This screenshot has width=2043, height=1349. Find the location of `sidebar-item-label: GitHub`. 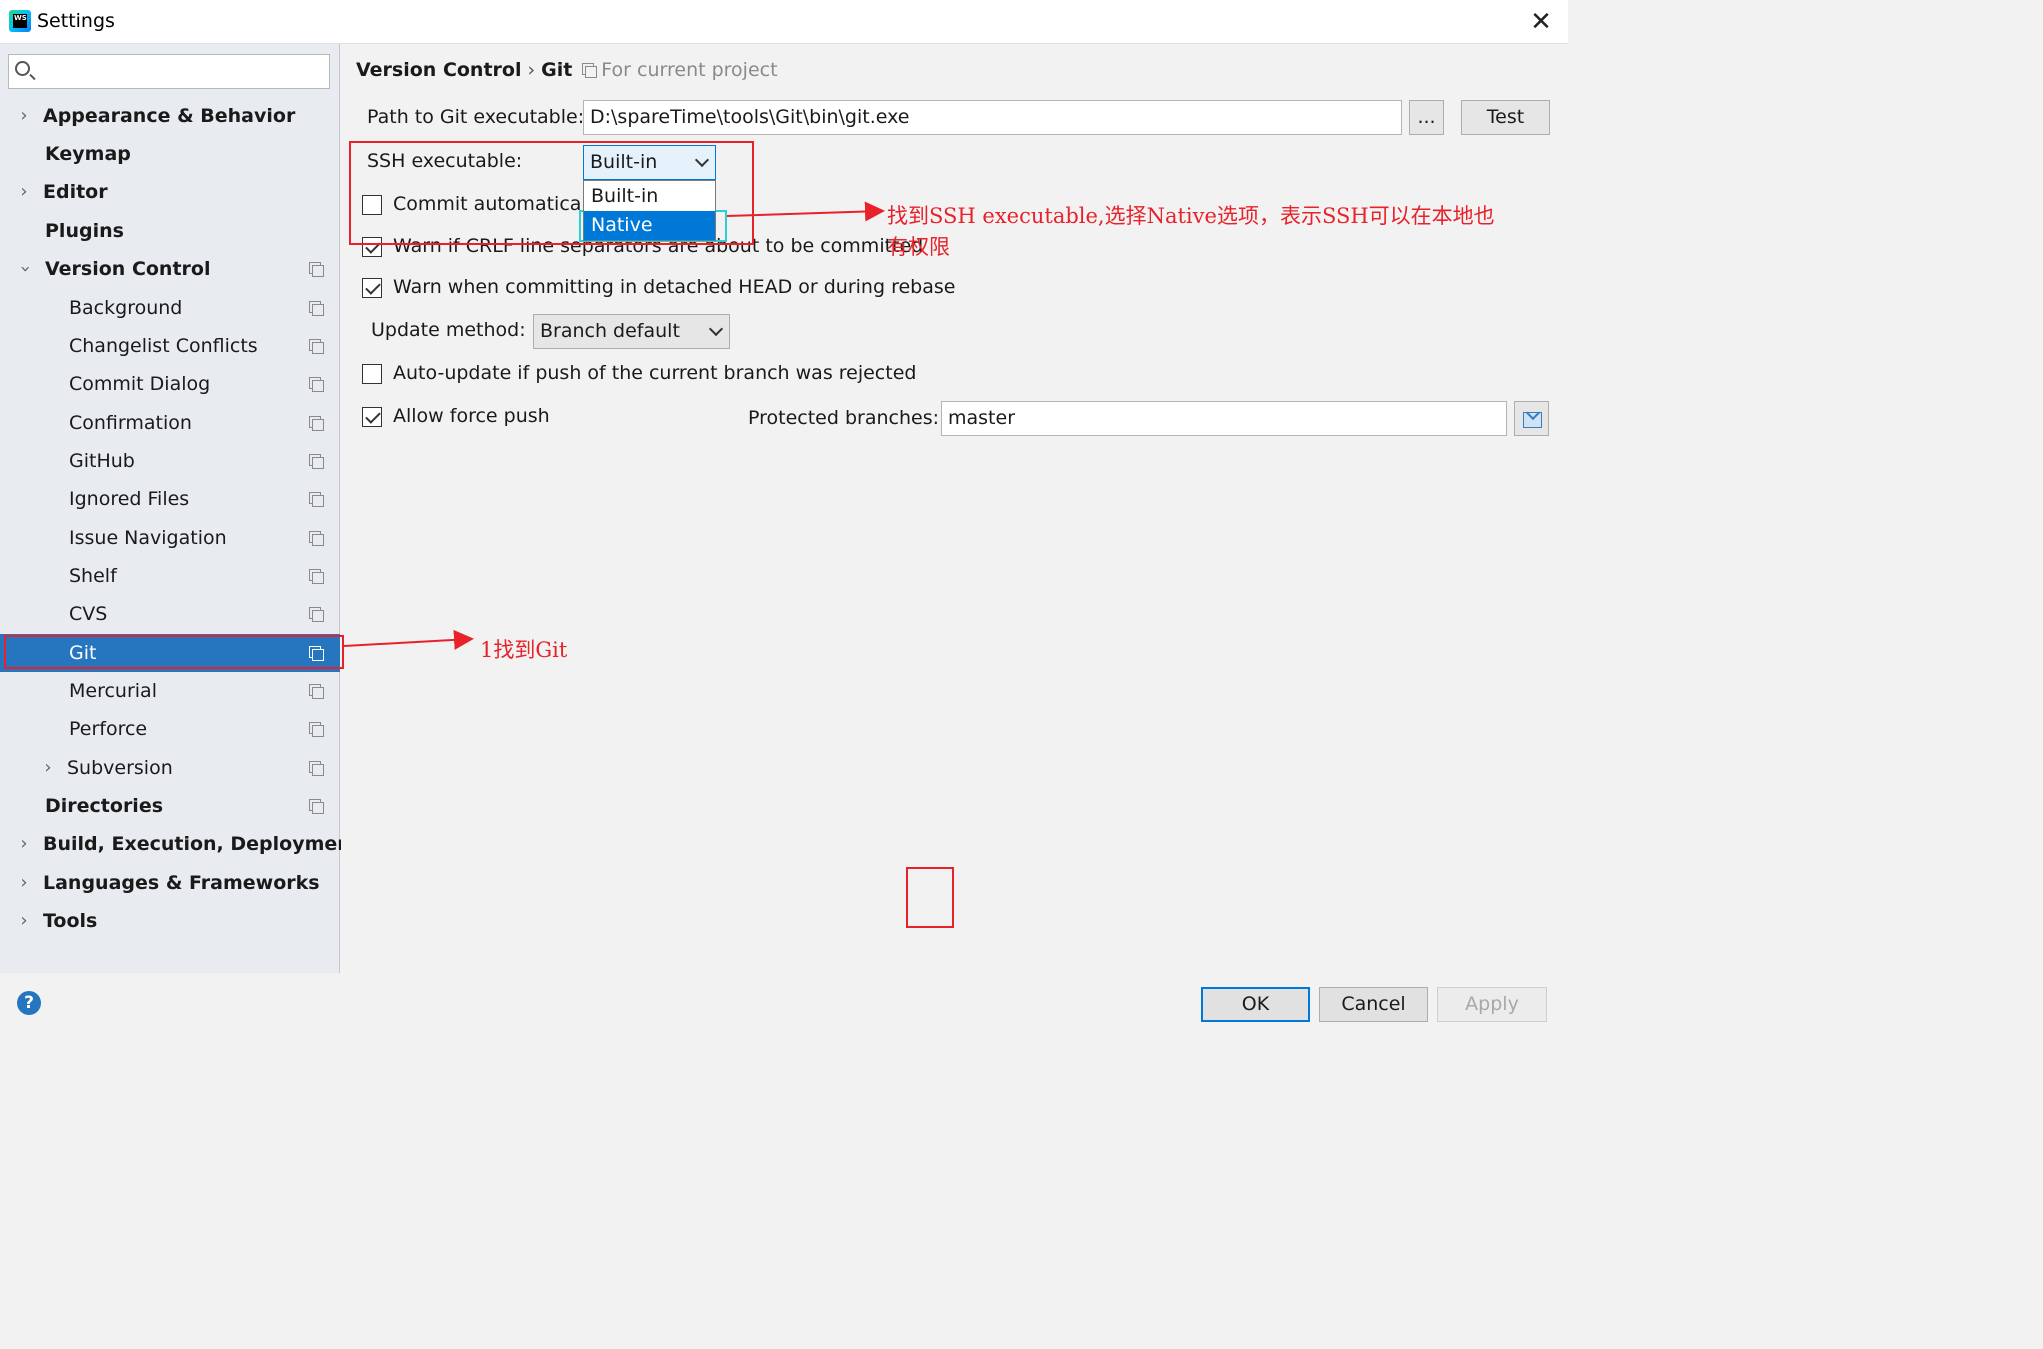

sidebar-item-label: GitHub is located at coordinates (102, 461).